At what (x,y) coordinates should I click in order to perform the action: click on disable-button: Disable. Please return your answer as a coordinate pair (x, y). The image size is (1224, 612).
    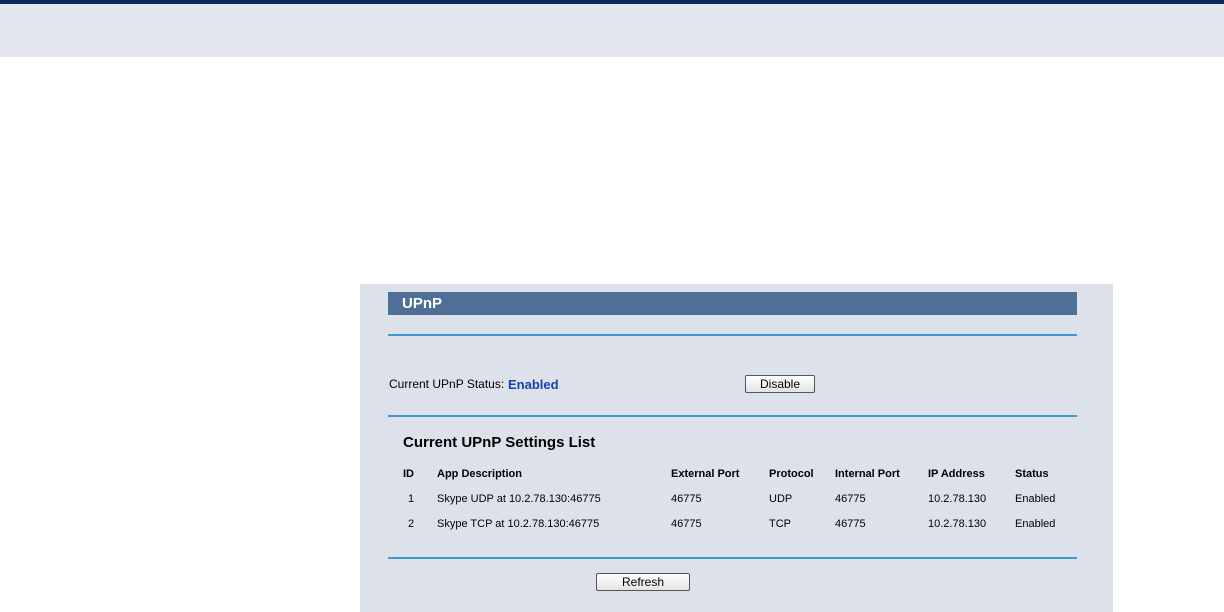
    Looking at the image, I should click on (780, 384).